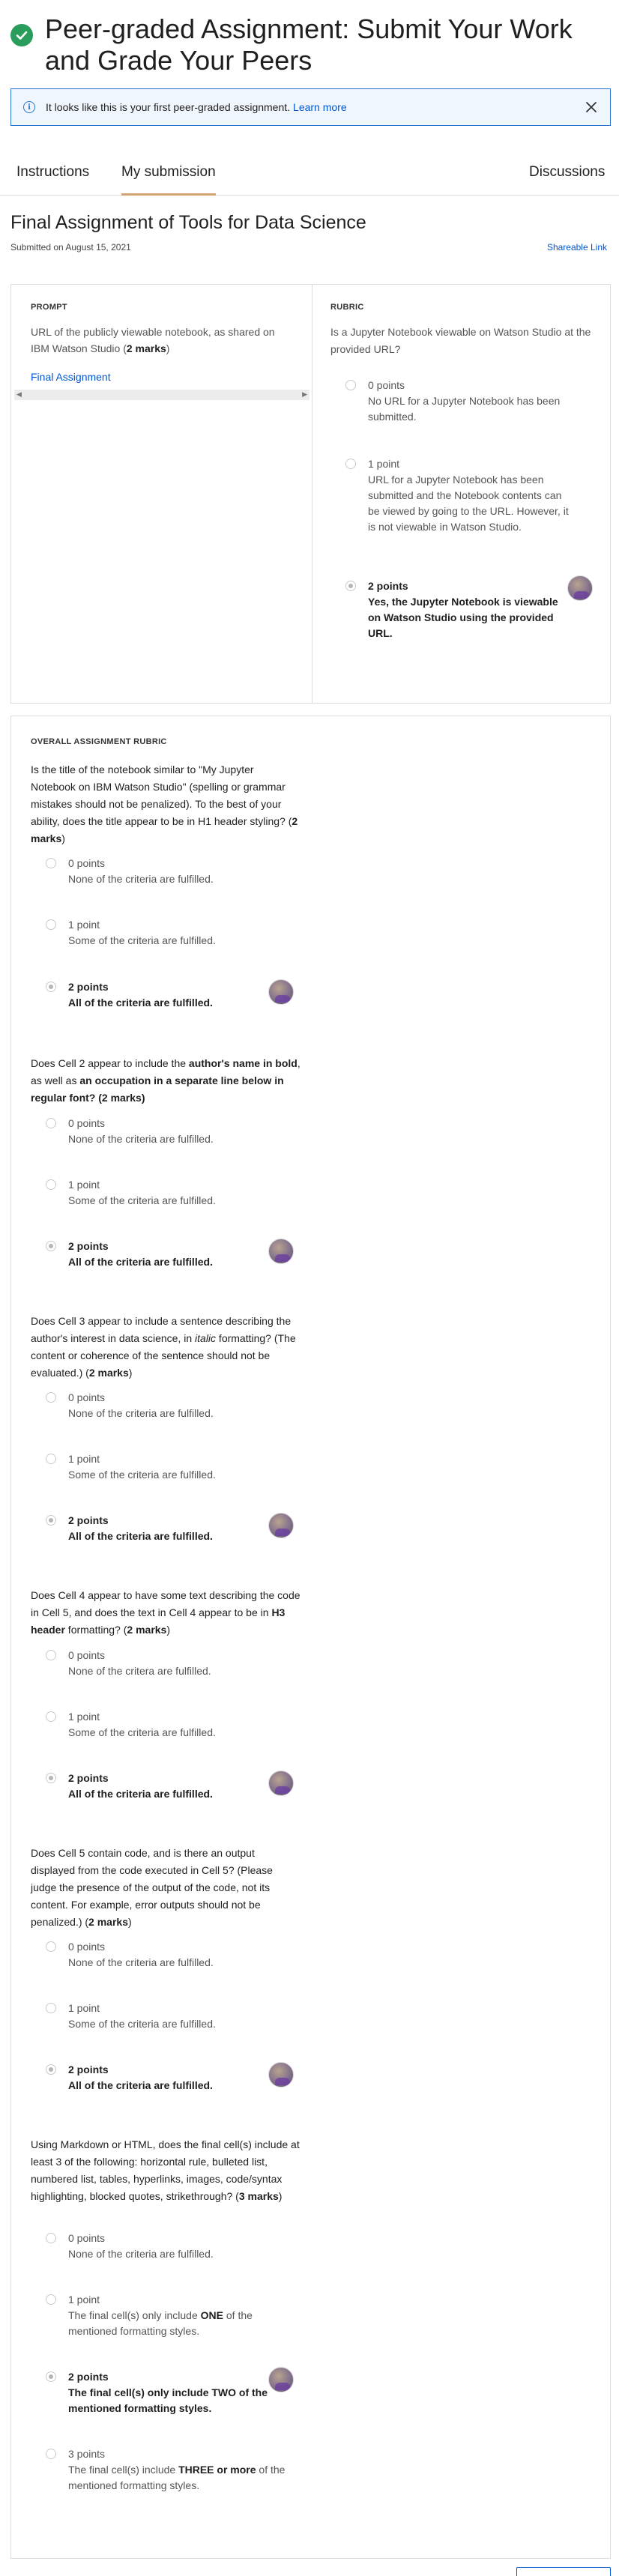 The height and width of the screenshot is (2576, 619). Describe the element at coordinates (99, 741) in the screenshot. I see `overall-rubric-label: OVERALL ASSIGNMENT RUBRIC` at that location.